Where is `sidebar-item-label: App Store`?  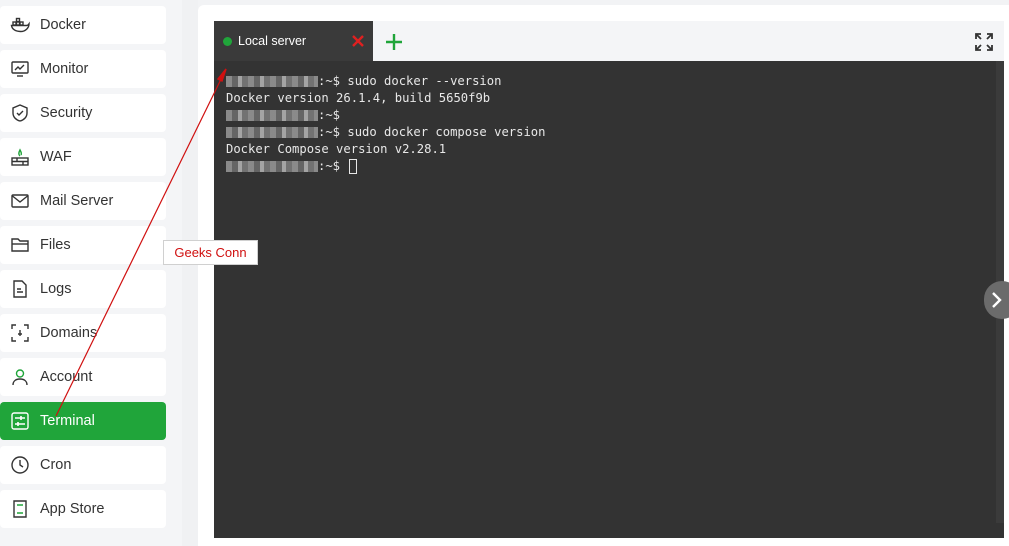
sidebar-item-label: App Store is located at coordinates (72, 509).